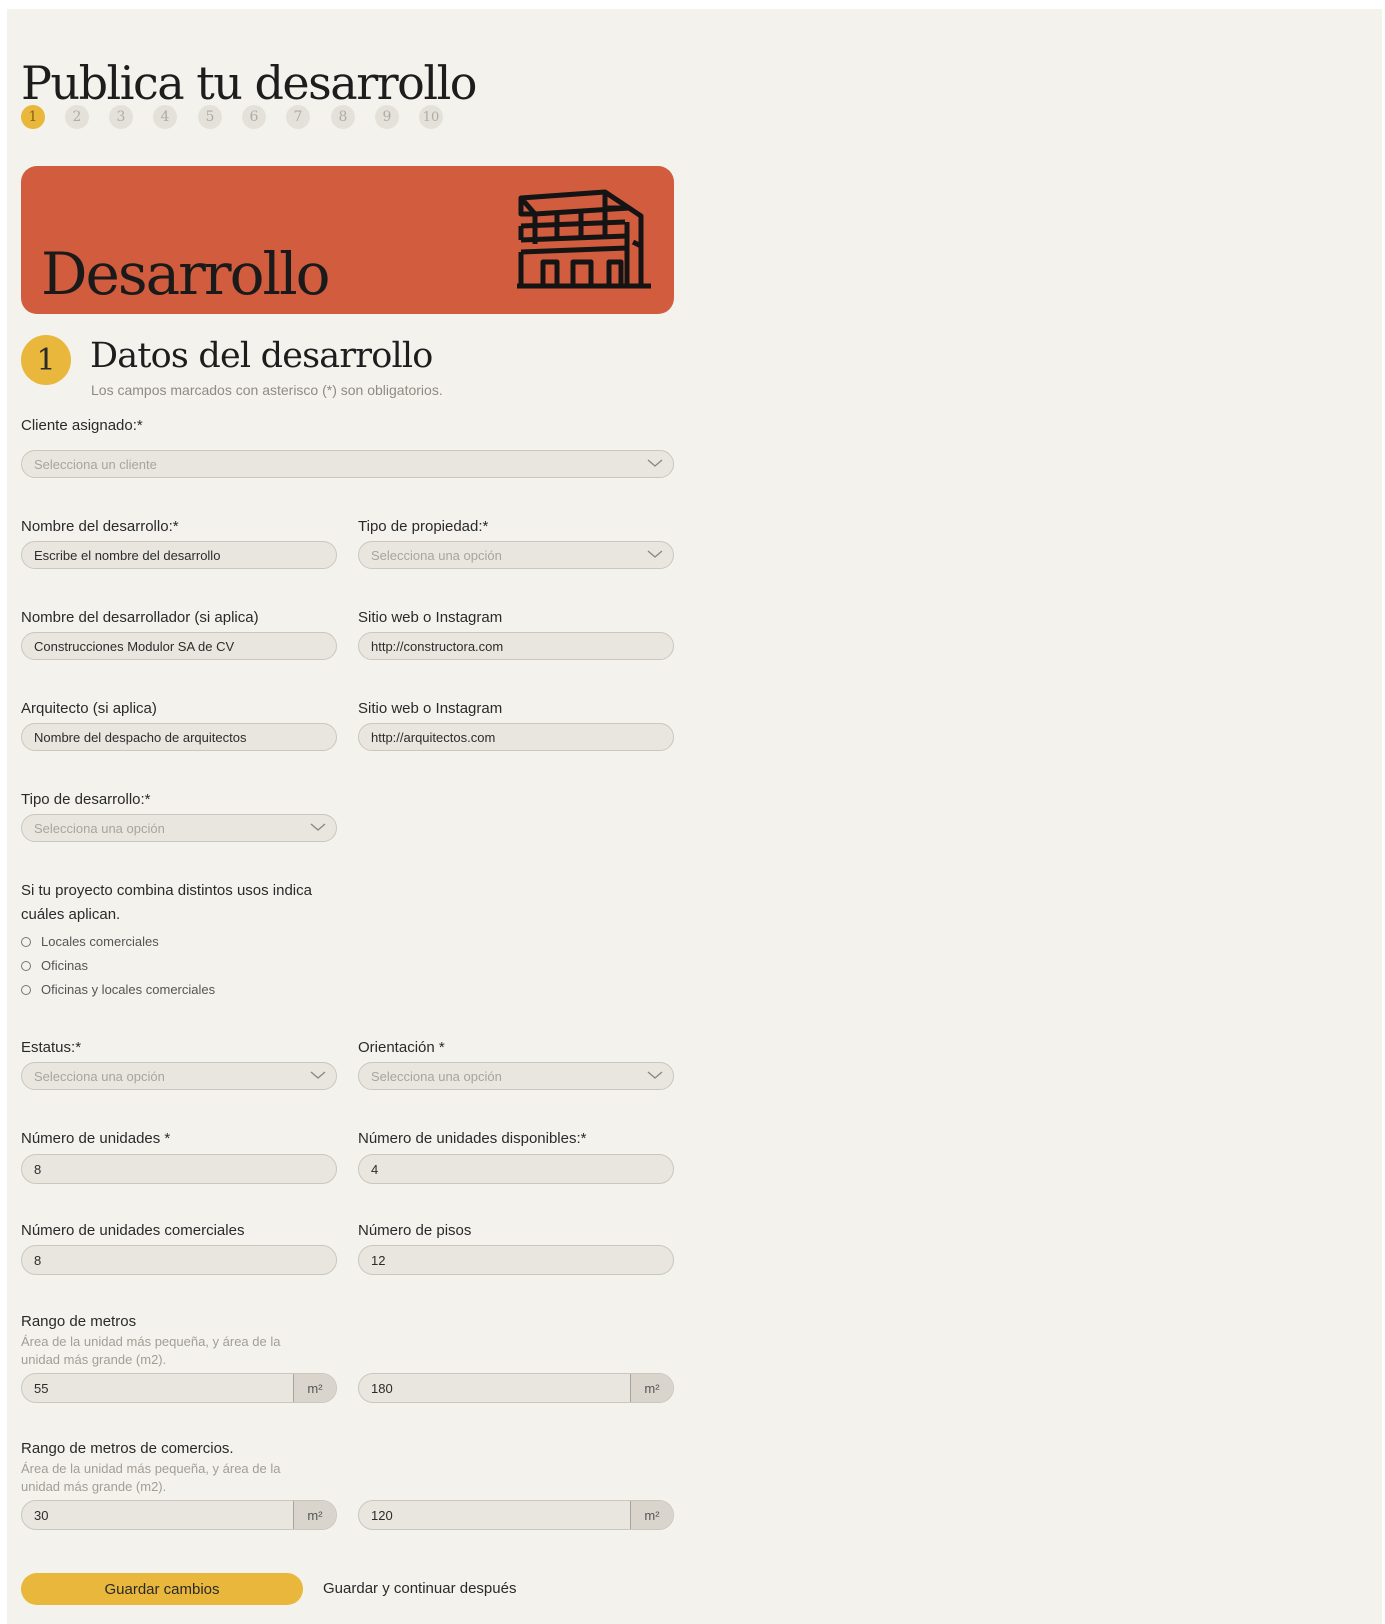 Image resolution: width=1385 pixels, height=1624 pixels. Describe the element at coordinates (179, 1076) in the screenshot. I see `estatus-select: Selecciona una opción` at that location.